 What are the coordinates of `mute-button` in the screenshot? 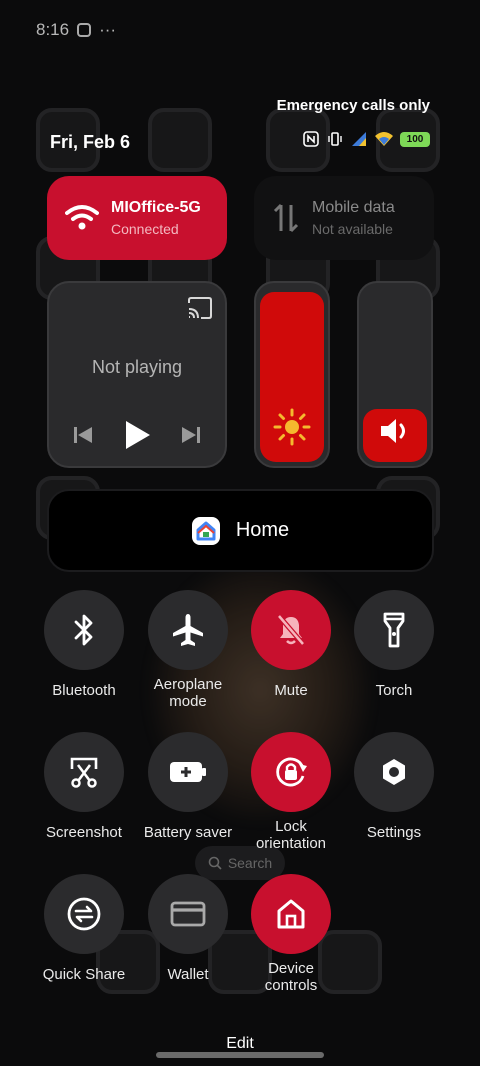 It's located at (291, 630).